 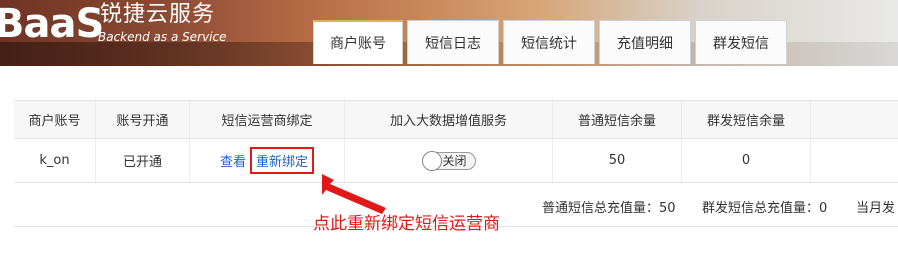 What do you see at coordinates (876, 208) in the screenshot?
I see `month-total-text: 当月发` at bounding box center [876, 208].